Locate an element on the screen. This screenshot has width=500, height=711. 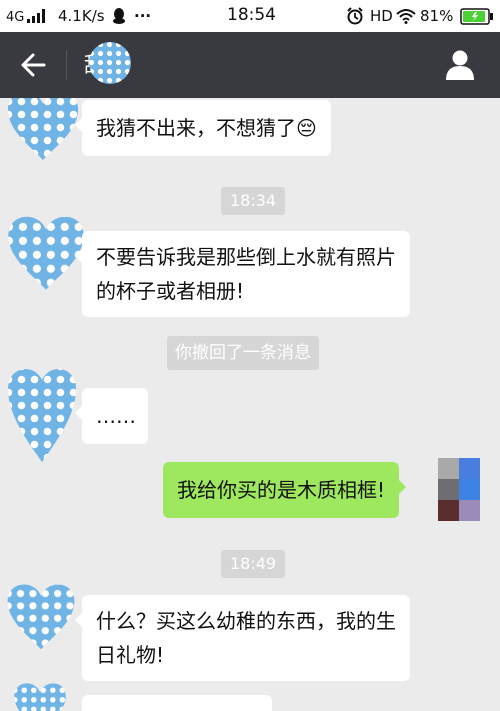
header-divider is located at coordinates (66, 65).